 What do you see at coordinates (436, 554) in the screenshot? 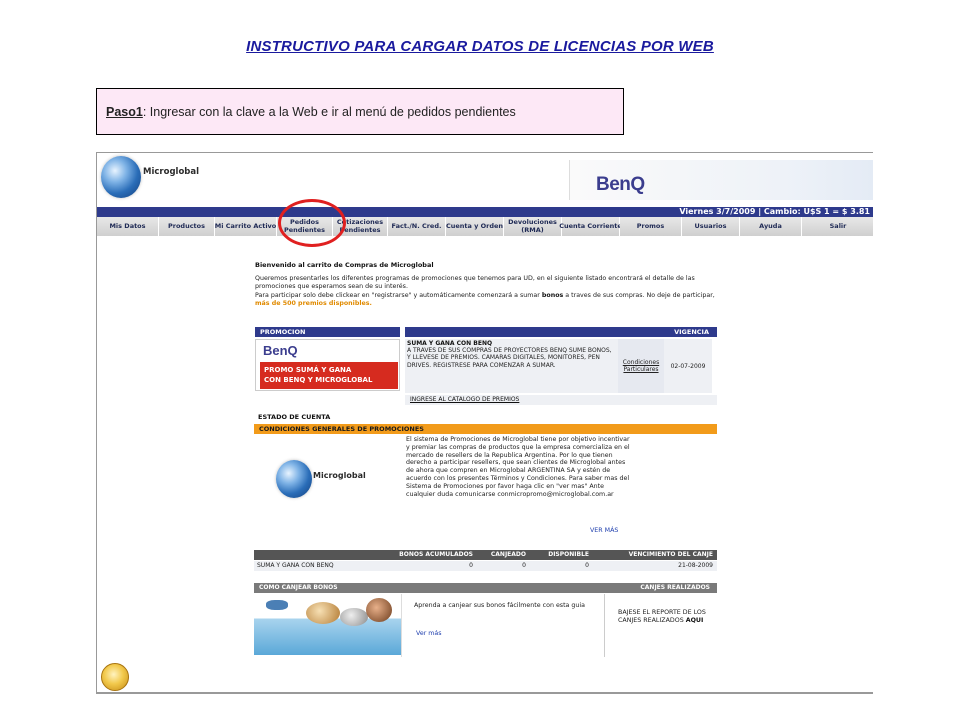
I see `bonos-header-acumulados: BONOS ACUMULADOS` at bounding box center [436, 554].